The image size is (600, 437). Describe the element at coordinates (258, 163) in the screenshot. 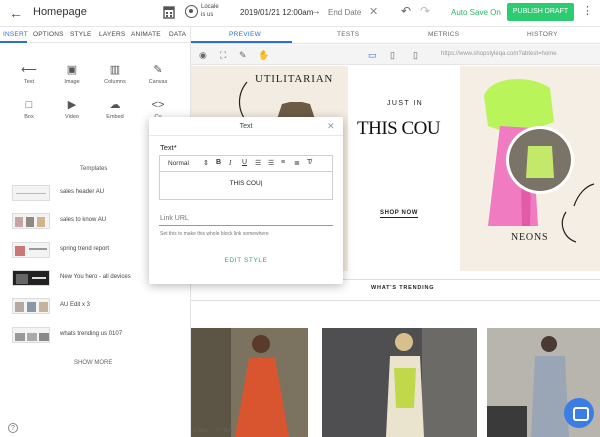

I see `ordered-list-icon: ☰` at that location.